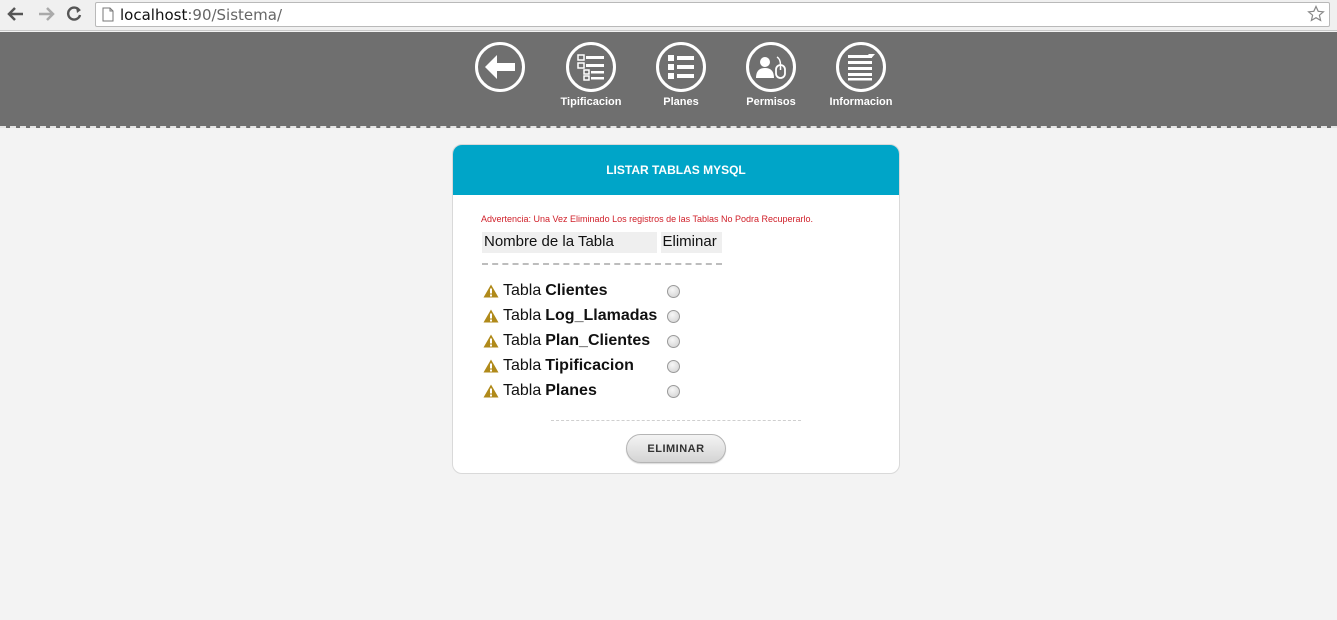  I want to click on url-text: localhost:90/Sistema/, so click(201, 15).